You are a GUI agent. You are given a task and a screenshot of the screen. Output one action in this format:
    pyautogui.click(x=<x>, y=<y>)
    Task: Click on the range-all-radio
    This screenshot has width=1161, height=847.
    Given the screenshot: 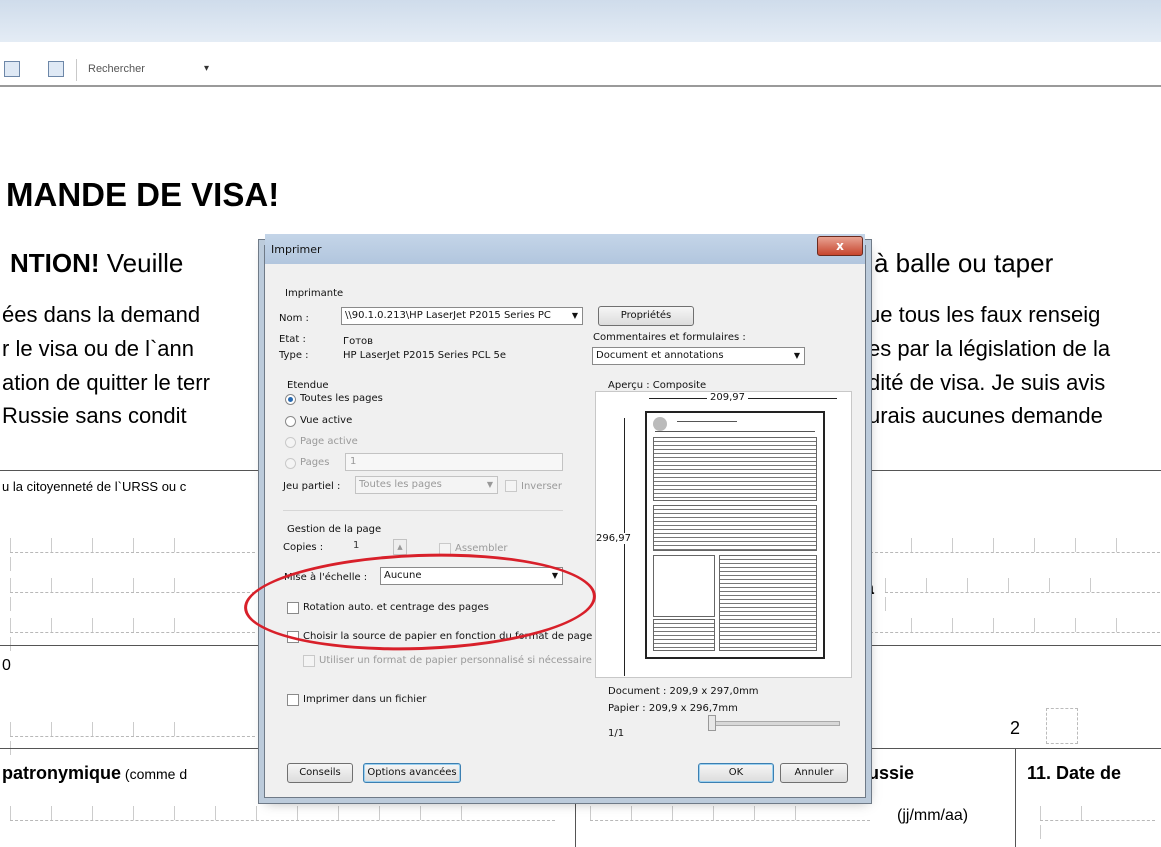 What is the action you would take?
    pyautogui.click(x=290, y=399)
    